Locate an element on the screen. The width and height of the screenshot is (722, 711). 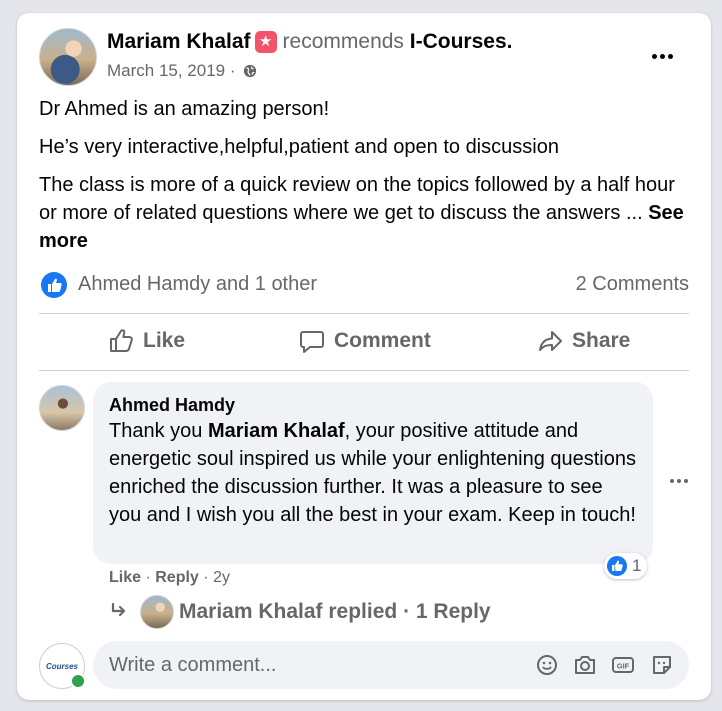
reply-avatar is located at coordinates (157, 612).